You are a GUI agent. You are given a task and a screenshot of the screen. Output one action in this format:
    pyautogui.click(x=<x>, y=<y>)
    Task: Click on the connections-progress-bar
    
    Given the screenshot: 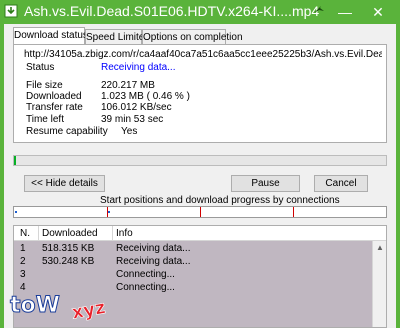 What is the action you would take?
    pyautogui.click(x=200, y=212)
    